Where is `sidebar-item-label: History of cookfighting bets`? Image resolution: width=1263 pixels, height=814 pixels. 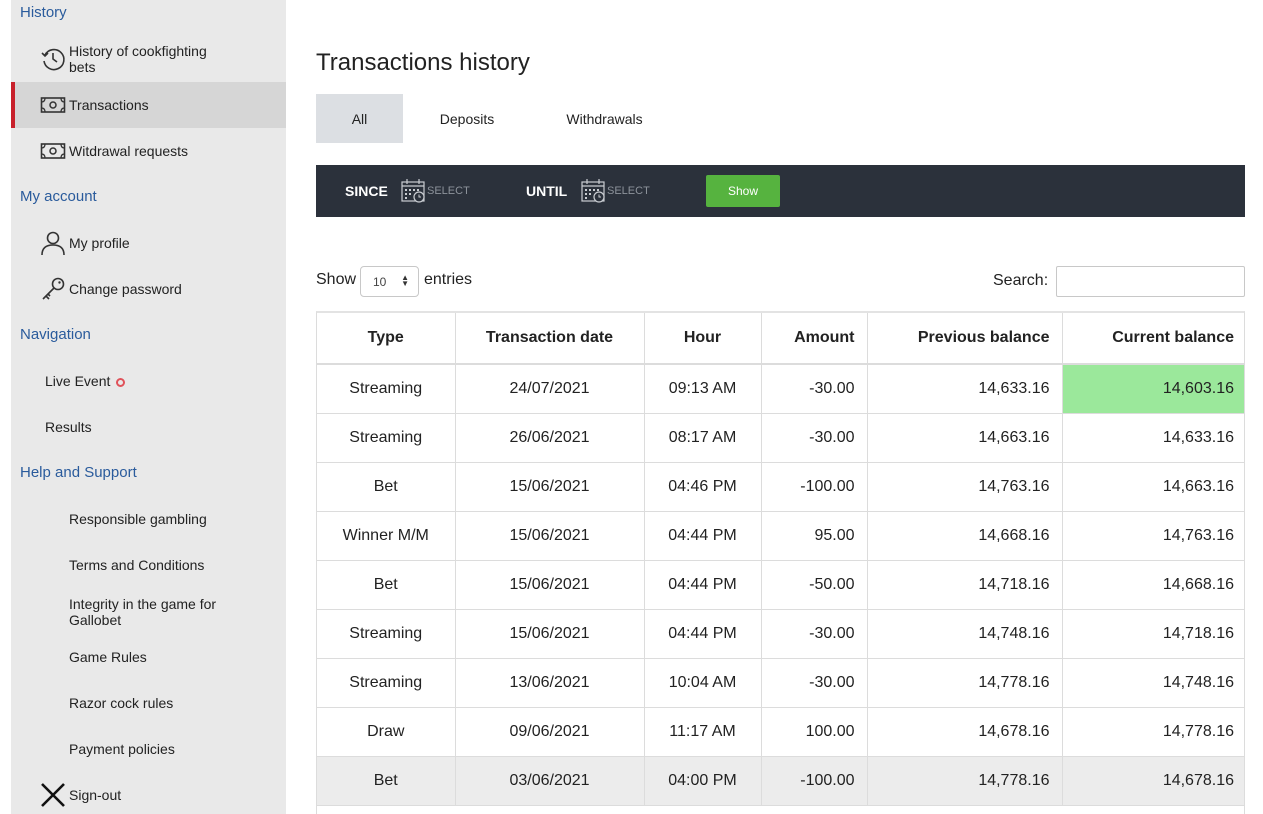 sidebar-item-label: History of cookfighting bets is located at coordinates (138, 59).